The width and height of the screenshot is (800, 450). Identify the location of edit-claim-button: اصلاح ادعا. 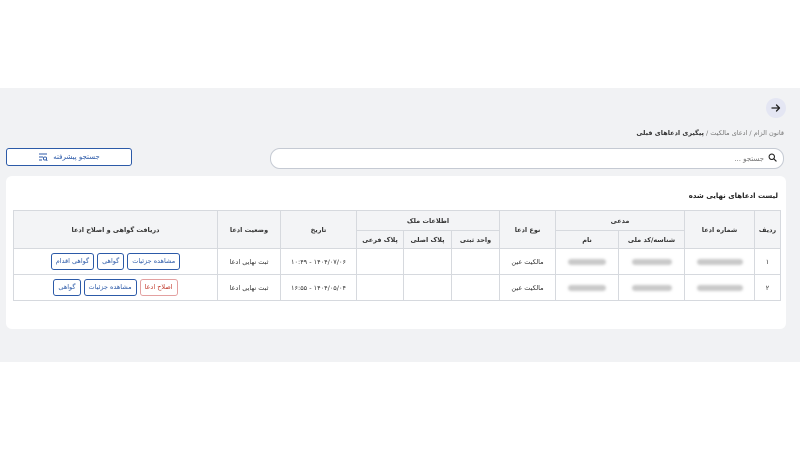
(158, 287).